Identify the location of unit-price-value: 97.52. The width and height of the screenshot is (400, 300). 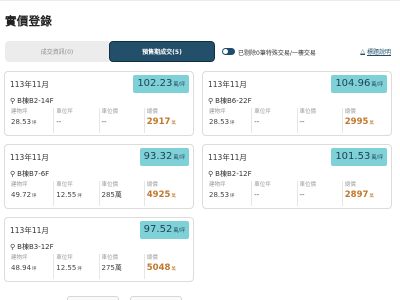
(158, 229).